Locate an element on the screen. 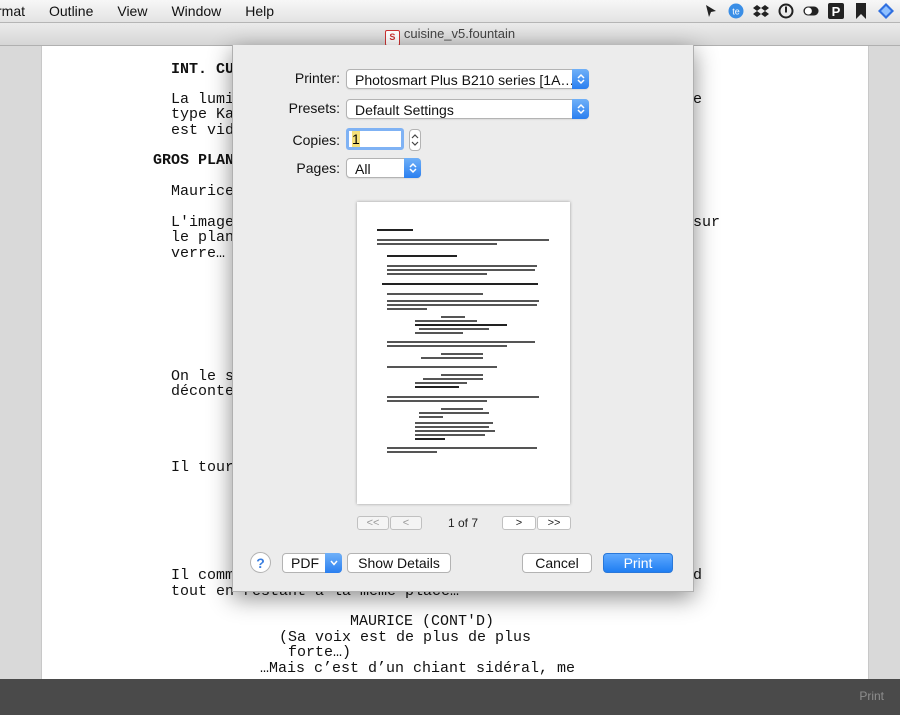  printer-label: Printer: is located at coordinates (317, 78).